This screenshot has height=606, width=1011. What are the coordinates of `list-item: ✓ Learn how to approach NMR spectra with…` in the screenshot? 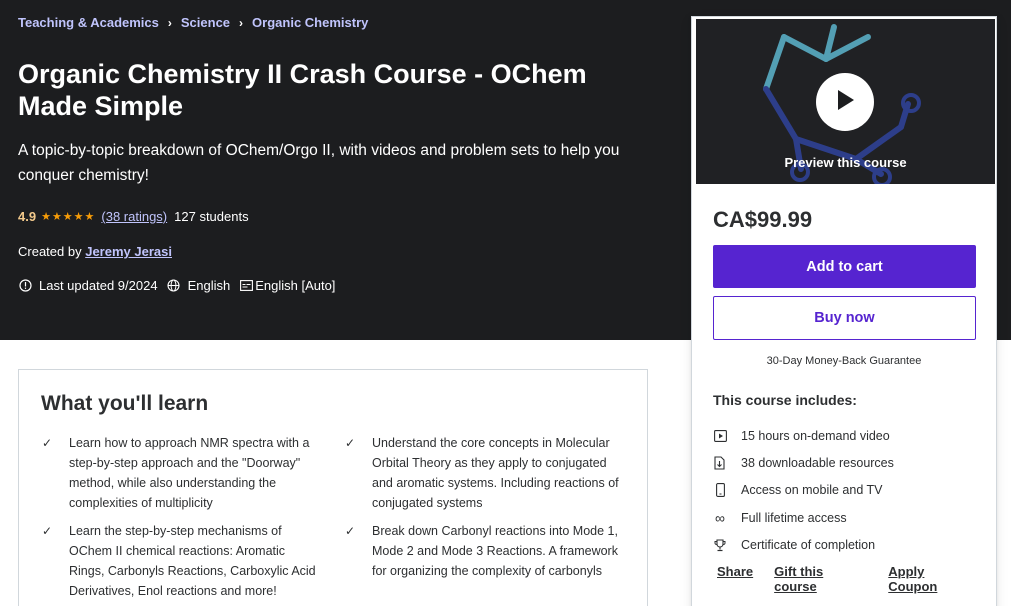 It's located at (180, 473).